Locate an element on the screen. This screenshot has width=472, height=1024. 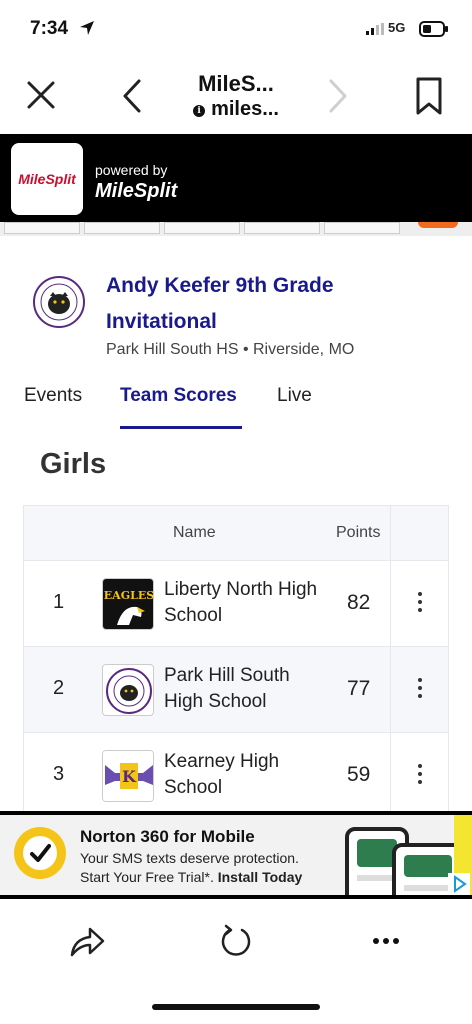
table-row: 3 K Kearney High School 59 is located at coordinates (236, 773).